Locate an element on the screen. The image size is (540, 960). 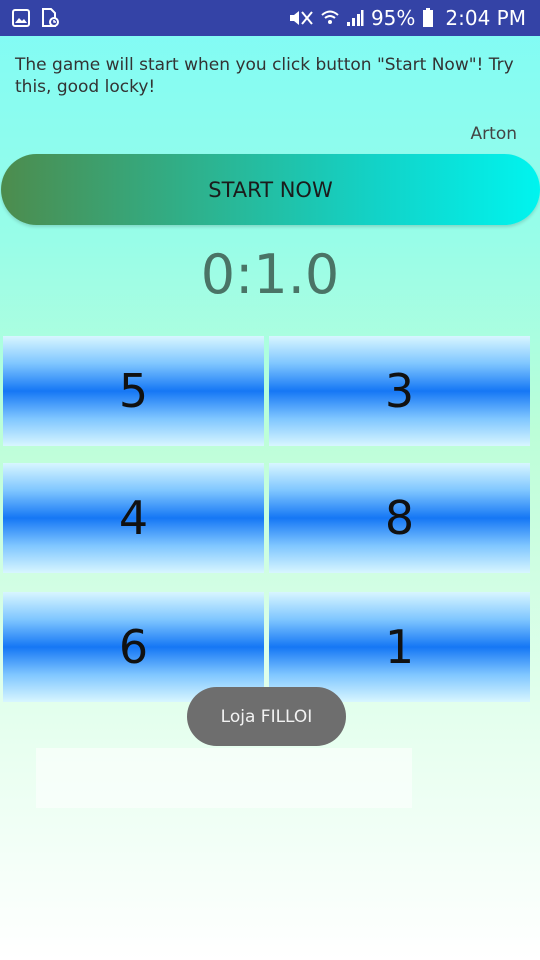
wifi-icon is located at coordinates (330, 18).